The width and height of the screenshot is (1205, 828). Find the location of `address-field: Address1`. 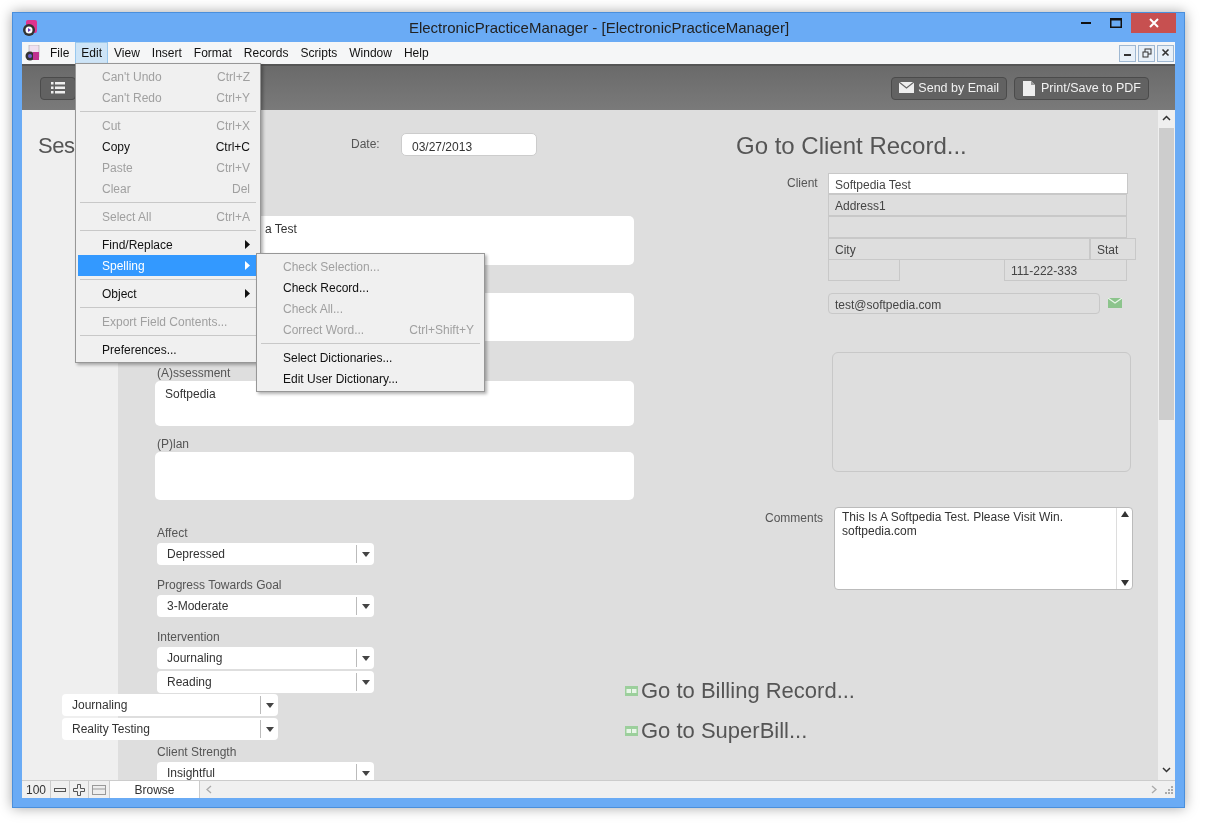

address-field: Address1 is located at coordinates (977, 205).